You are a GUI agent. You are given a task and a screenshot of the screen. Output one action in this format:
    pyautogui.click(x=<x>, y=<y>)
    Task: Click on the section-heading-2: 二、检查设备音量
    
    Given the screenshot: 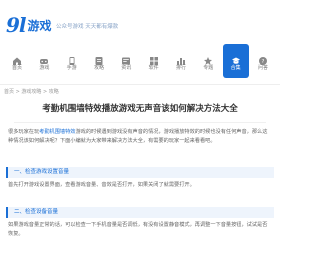 What is the action you would take?
    pyautogui.click(x=140, y=212)
    